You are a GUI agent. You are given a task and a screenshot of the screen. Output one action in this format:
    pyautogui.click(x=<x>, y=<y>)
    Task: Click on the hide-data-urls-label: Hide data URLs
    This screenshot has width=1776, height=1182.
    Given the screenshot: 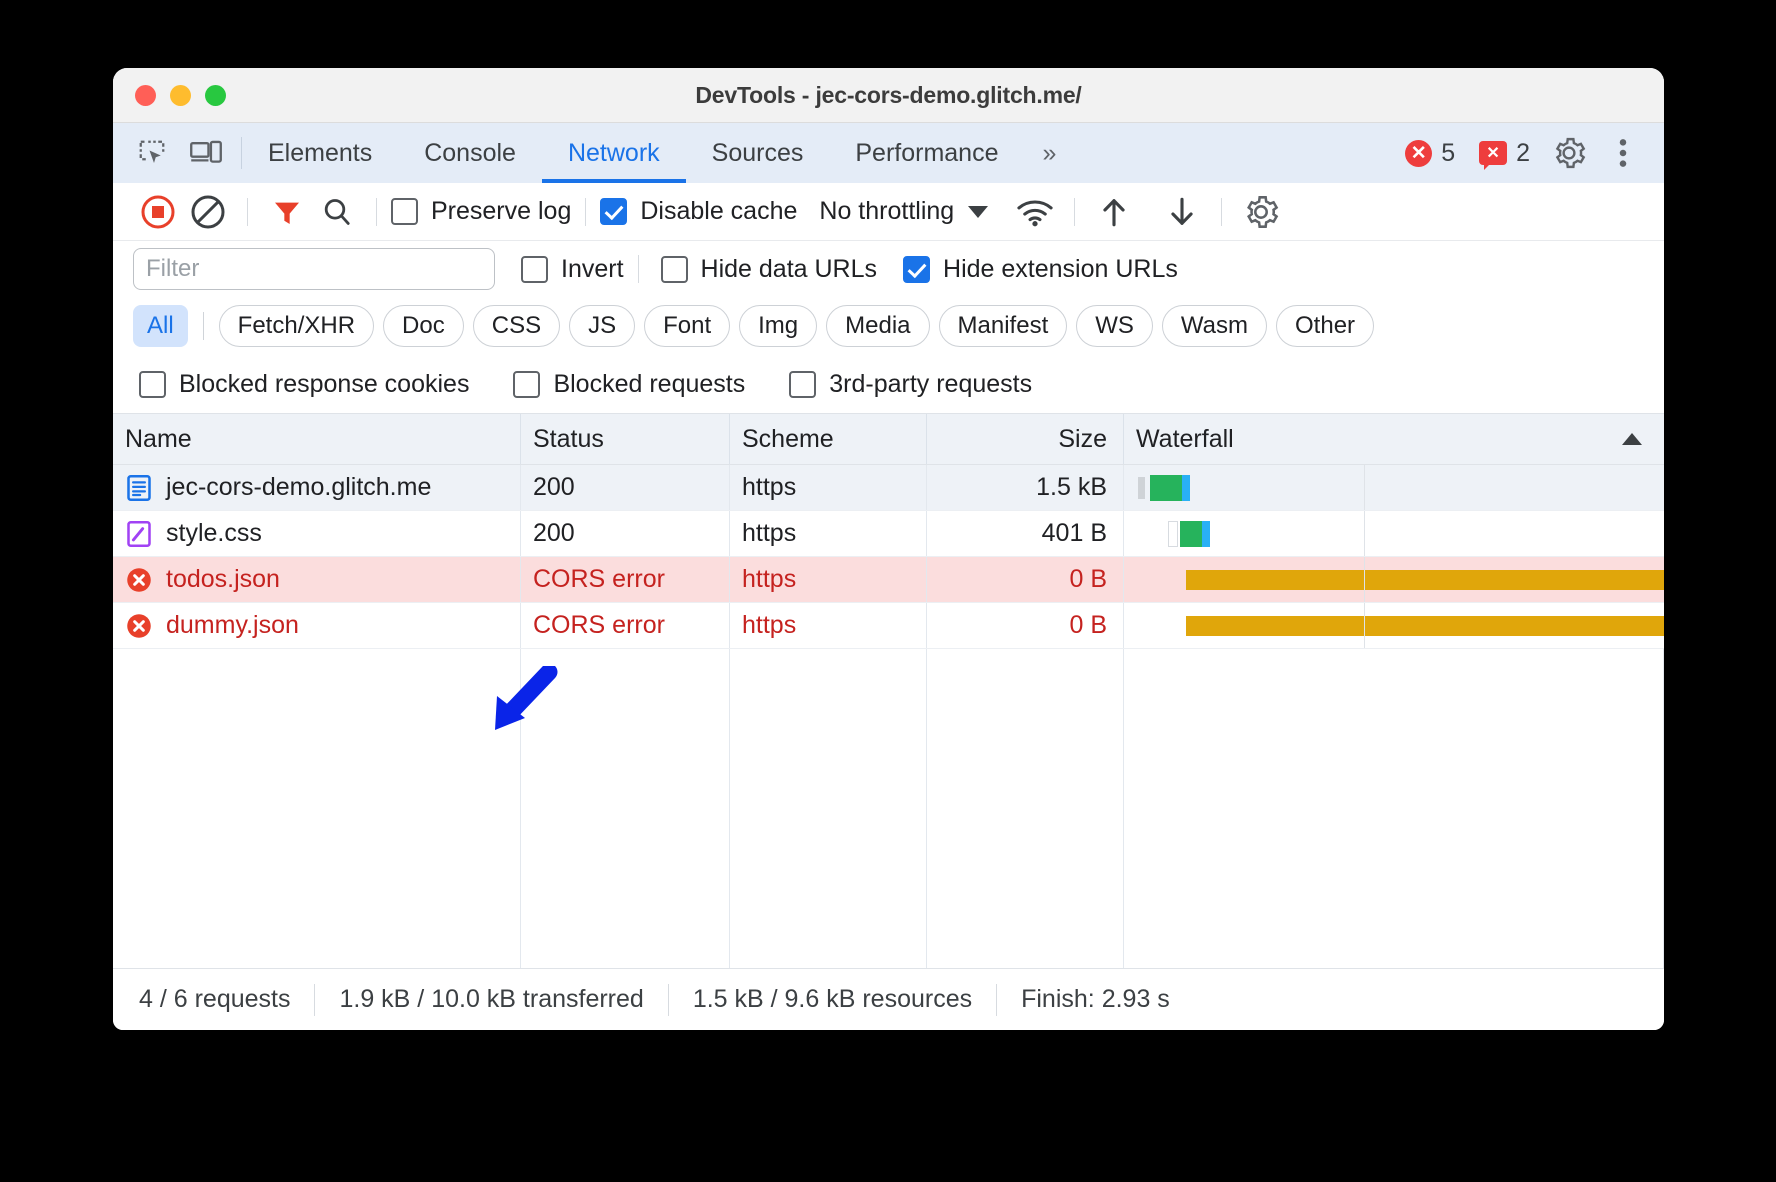 What is the action you would take?
    pyautogui.click(x=789, y=268)
    